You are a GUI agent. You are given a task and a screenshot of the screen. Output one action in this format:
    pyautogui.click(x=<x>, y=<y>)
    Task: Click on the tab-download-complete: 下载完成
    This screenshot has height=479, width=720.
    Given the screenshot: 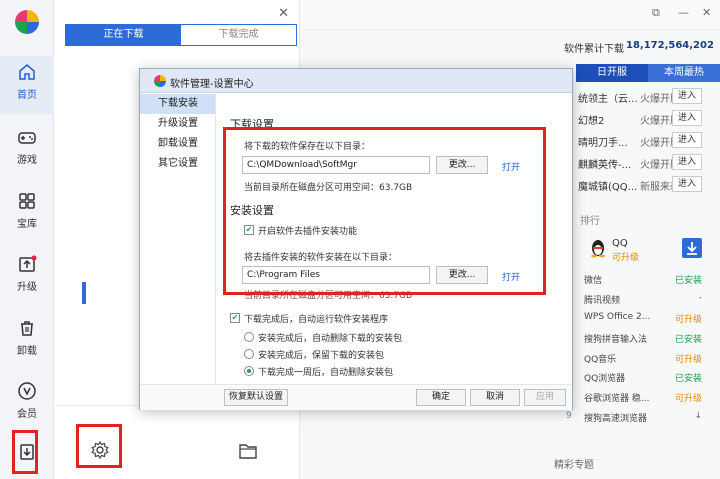 What is the action you would take?
    pyautogui.click(x=238, y=35)
    